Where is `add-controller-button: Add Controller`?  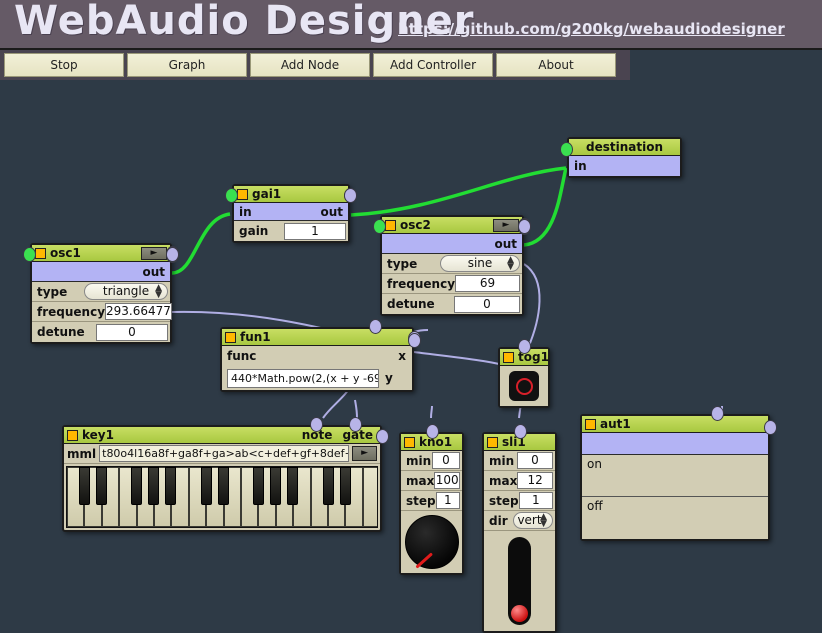
add-controller-button: Add Controller is located at coordinates (433, 65).